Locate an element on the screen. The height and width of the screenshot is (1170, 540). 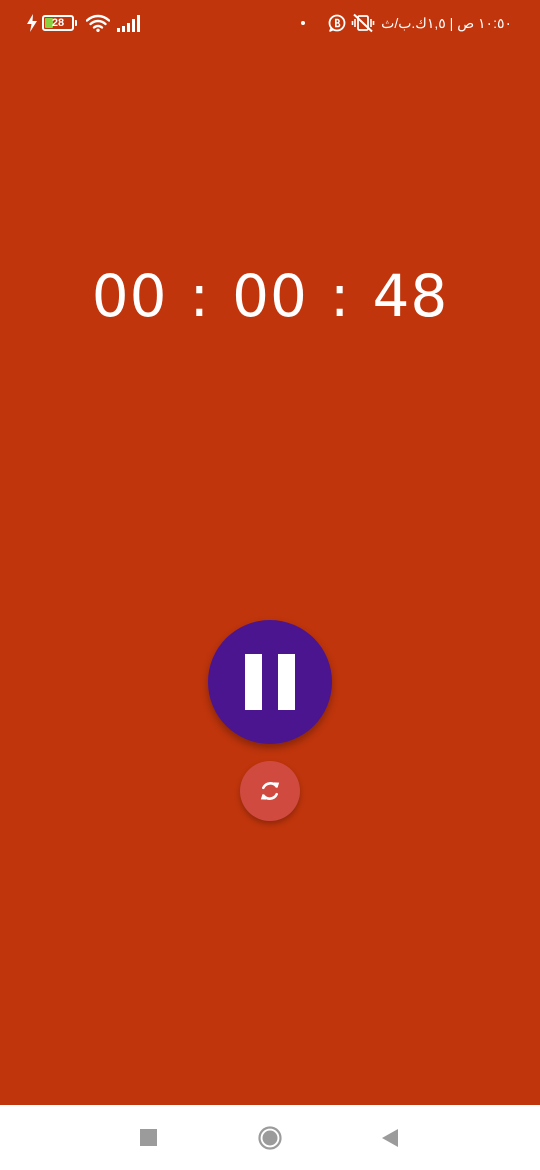
vibrate-off-icon is located at coordinates (363, 23).